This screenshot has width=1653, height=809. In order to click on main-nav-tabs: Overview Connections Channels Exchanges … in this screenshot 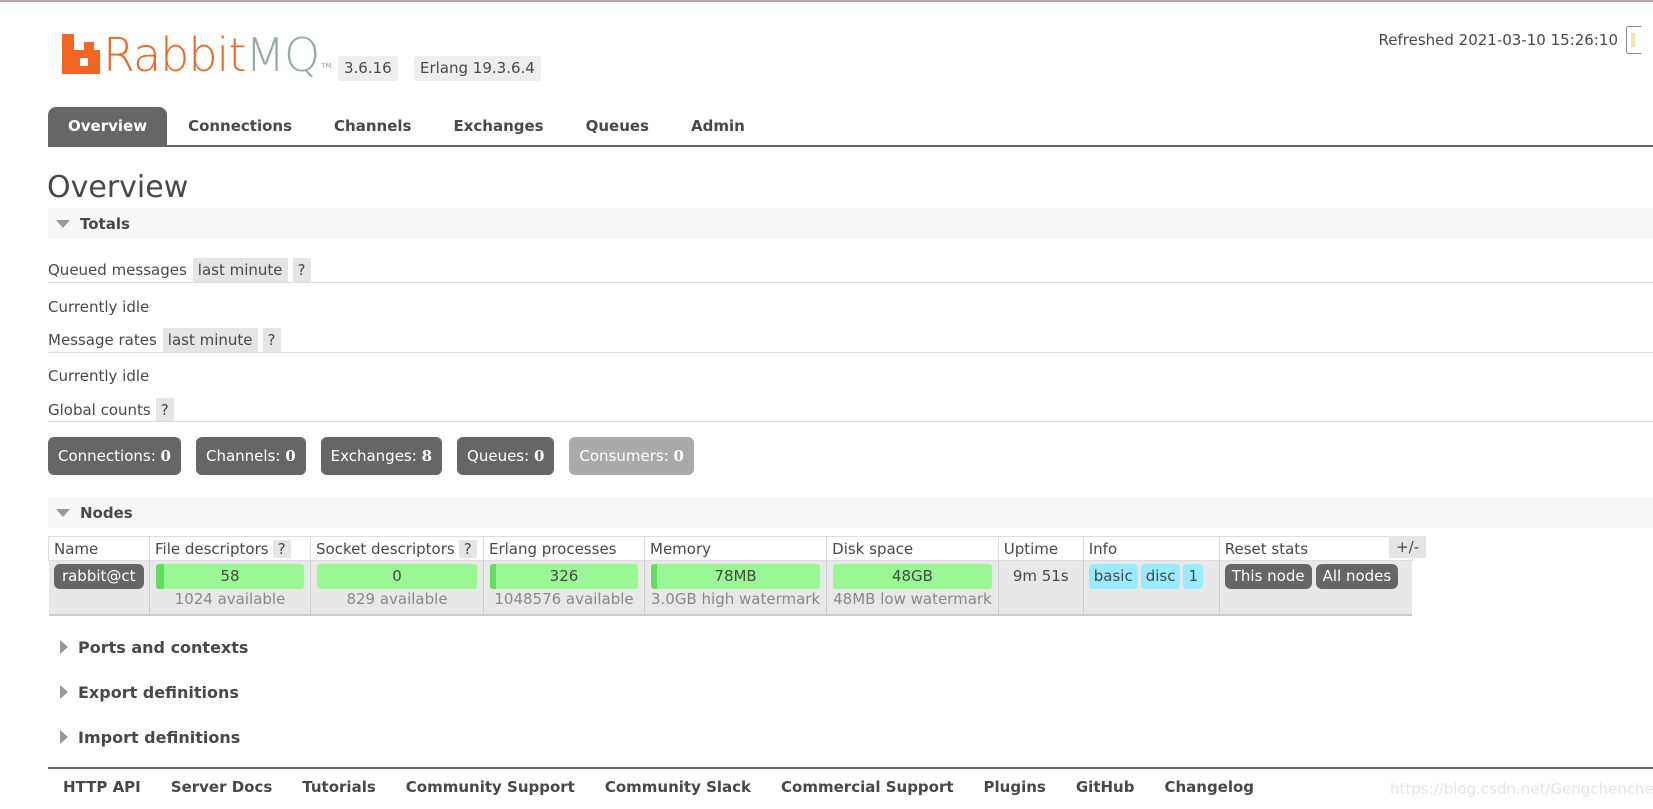, I will do `click(407, 126)`.